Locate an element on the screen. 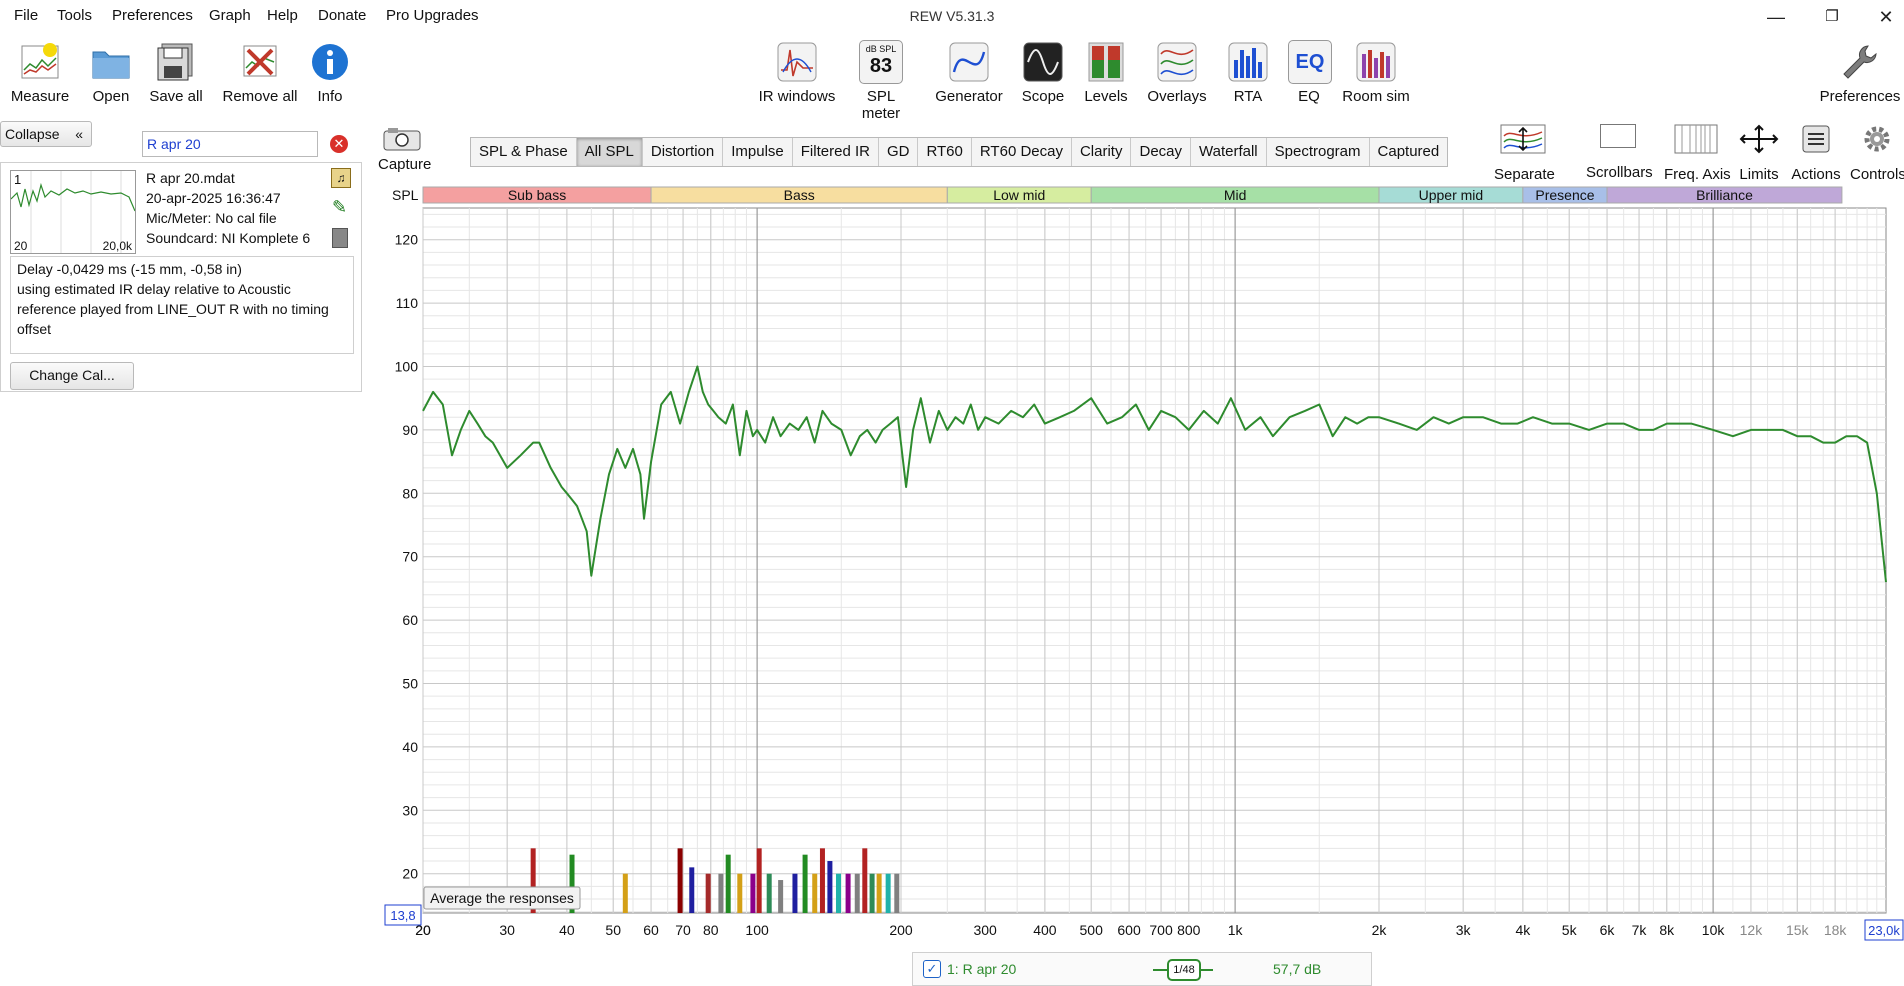 The height and width of the screenshot is (986, 1904). y-tick-label: 90 is located at coordinates (410, 430).